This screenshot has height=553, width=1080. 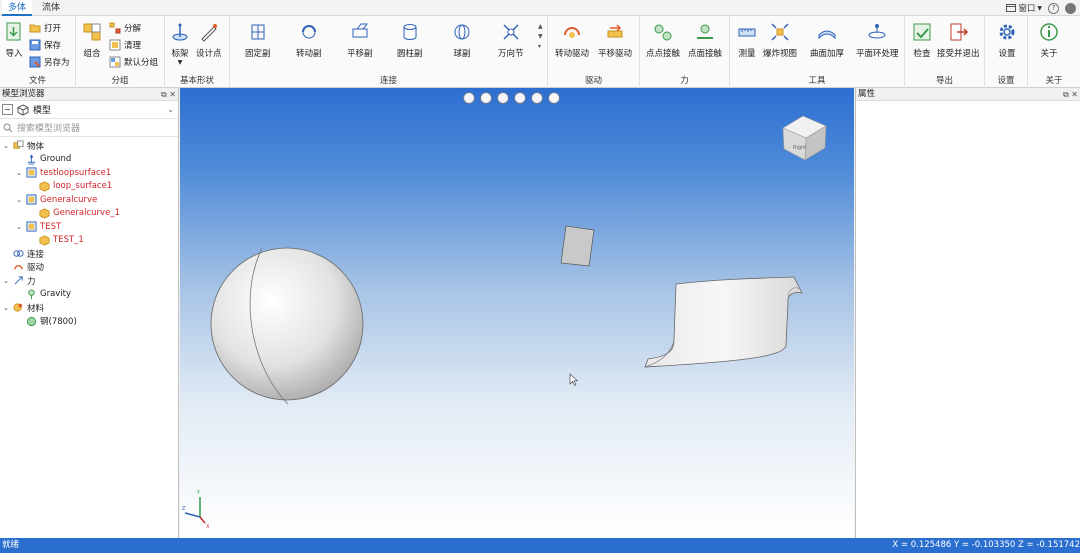 What do you see at coordinates (89, 187) in the screenshot?
I see `tree-item: loop_surface1` at bounding box center [89, 187].